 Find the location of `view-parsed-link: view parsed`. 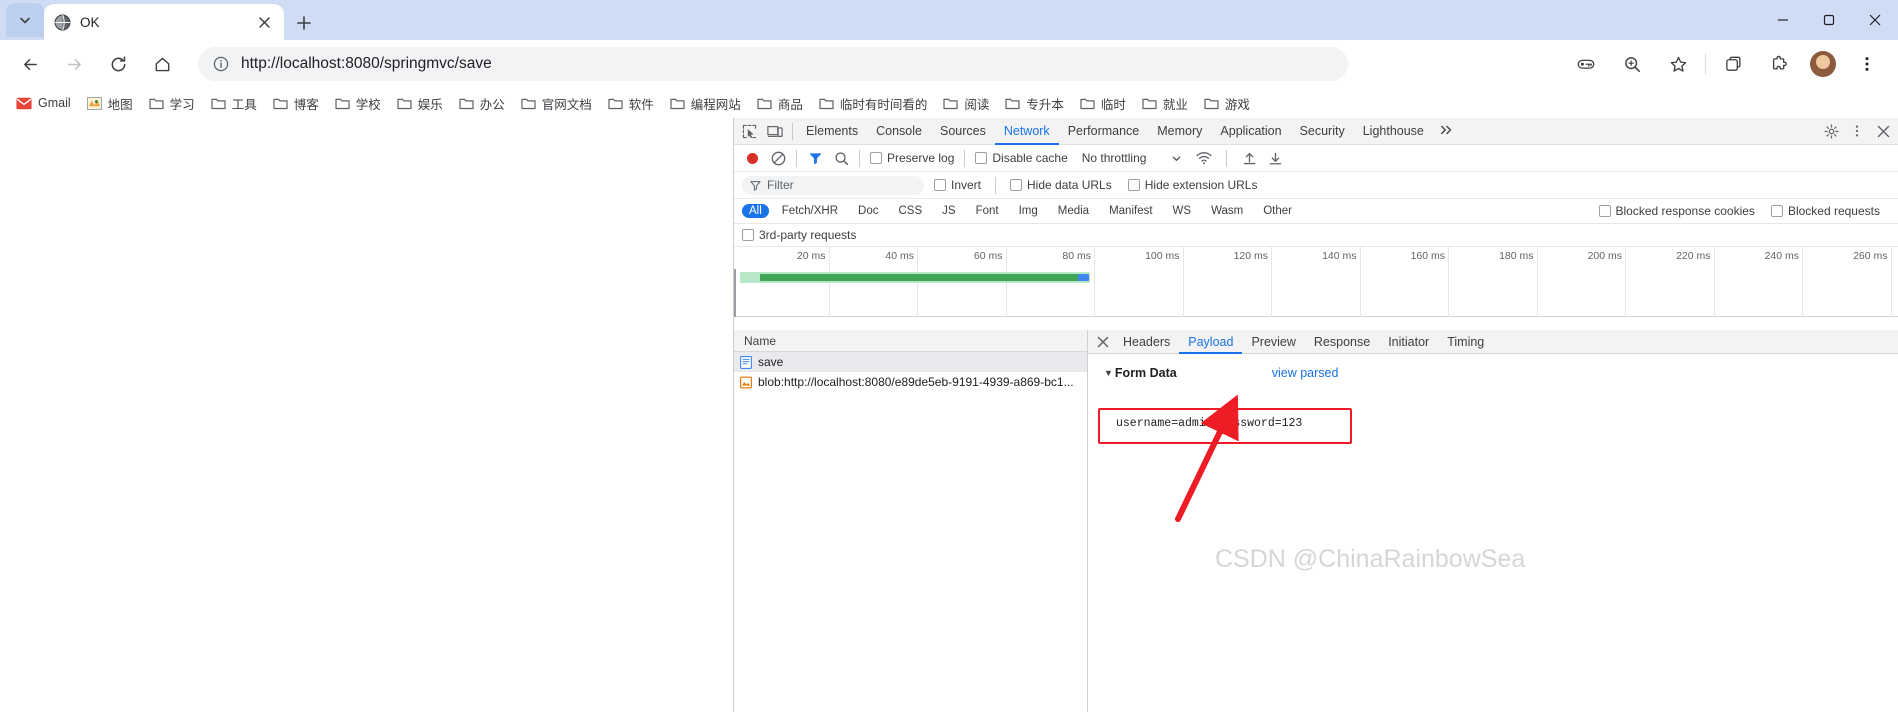

view-parsed-link: view parsed is located at coordinates (1305, 373).